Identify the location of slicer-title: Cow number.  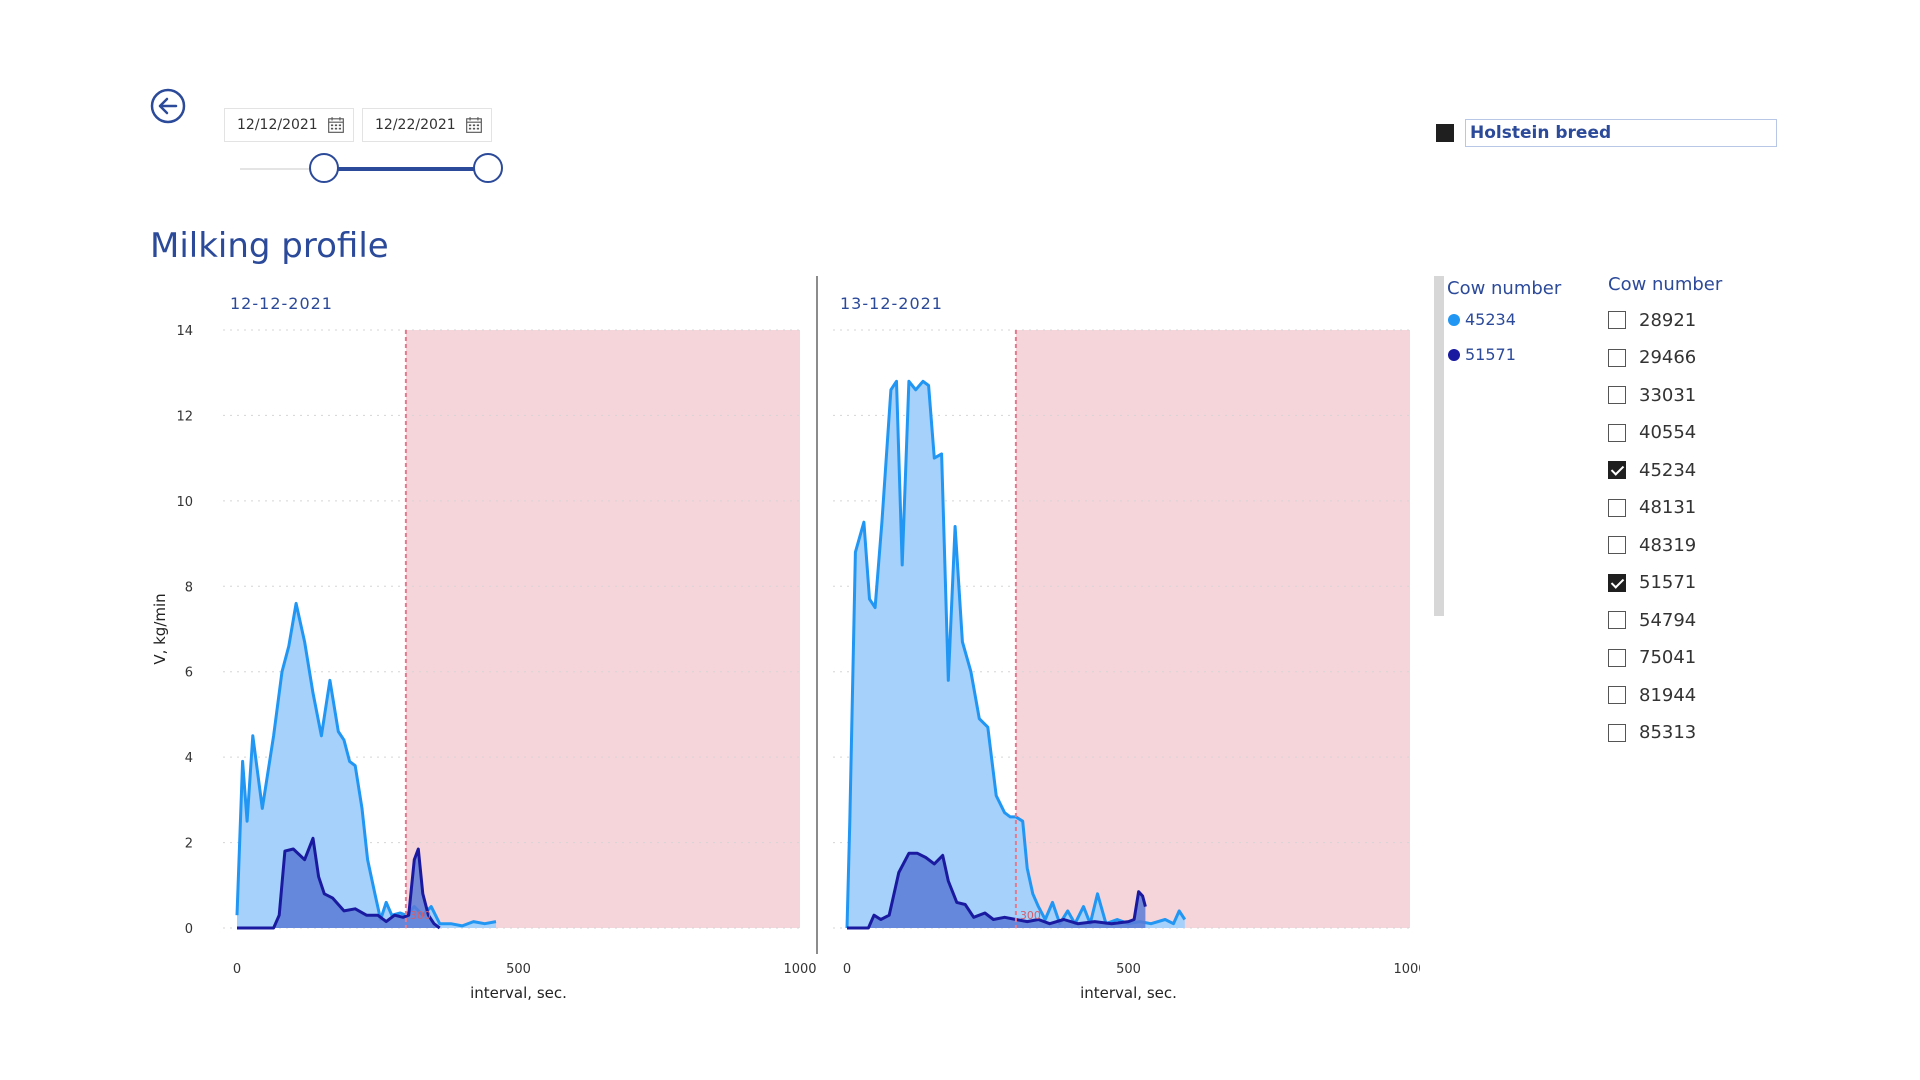
(1665, 284).